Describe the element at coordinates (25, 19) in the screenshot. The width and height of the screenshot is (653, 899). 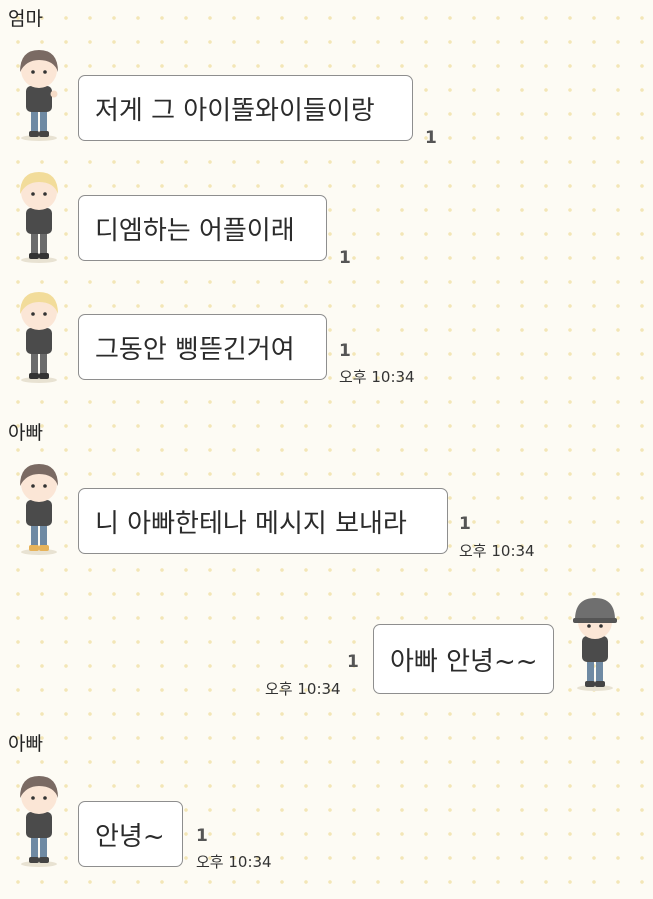
I see `sender-name-mom: 엄마` at that location.